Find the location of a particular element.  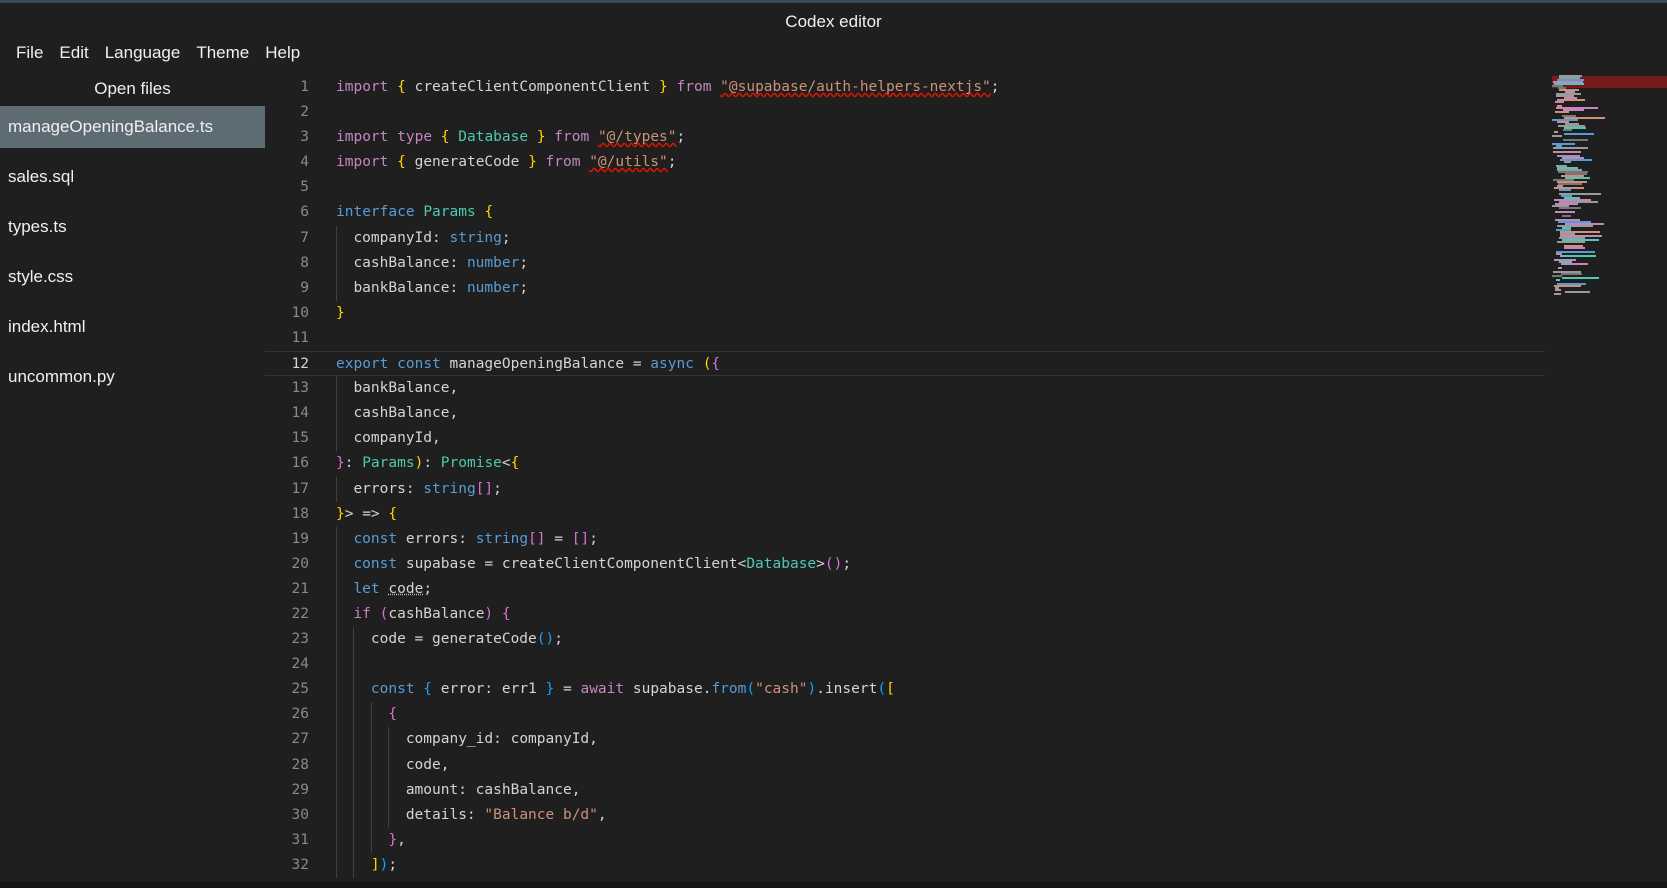

code-line: 8 cashBalance: number; is located at coordinates (905, 263).